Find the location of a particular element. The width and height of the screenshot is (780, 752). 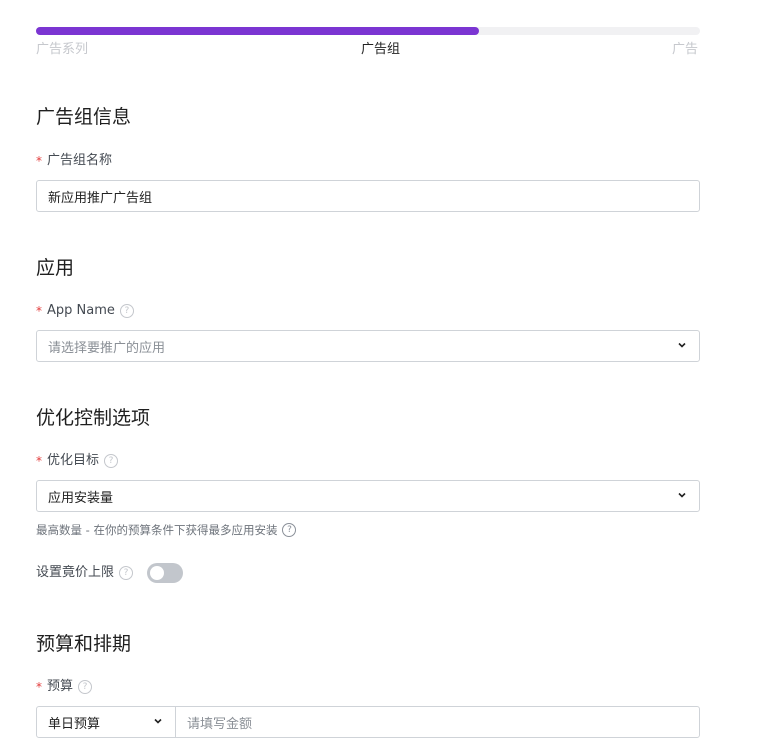

optimization-goal-hint-text: 最高数量 - 在你的预算条件下获得最多应用安装 is located at coordinates (157, 530).